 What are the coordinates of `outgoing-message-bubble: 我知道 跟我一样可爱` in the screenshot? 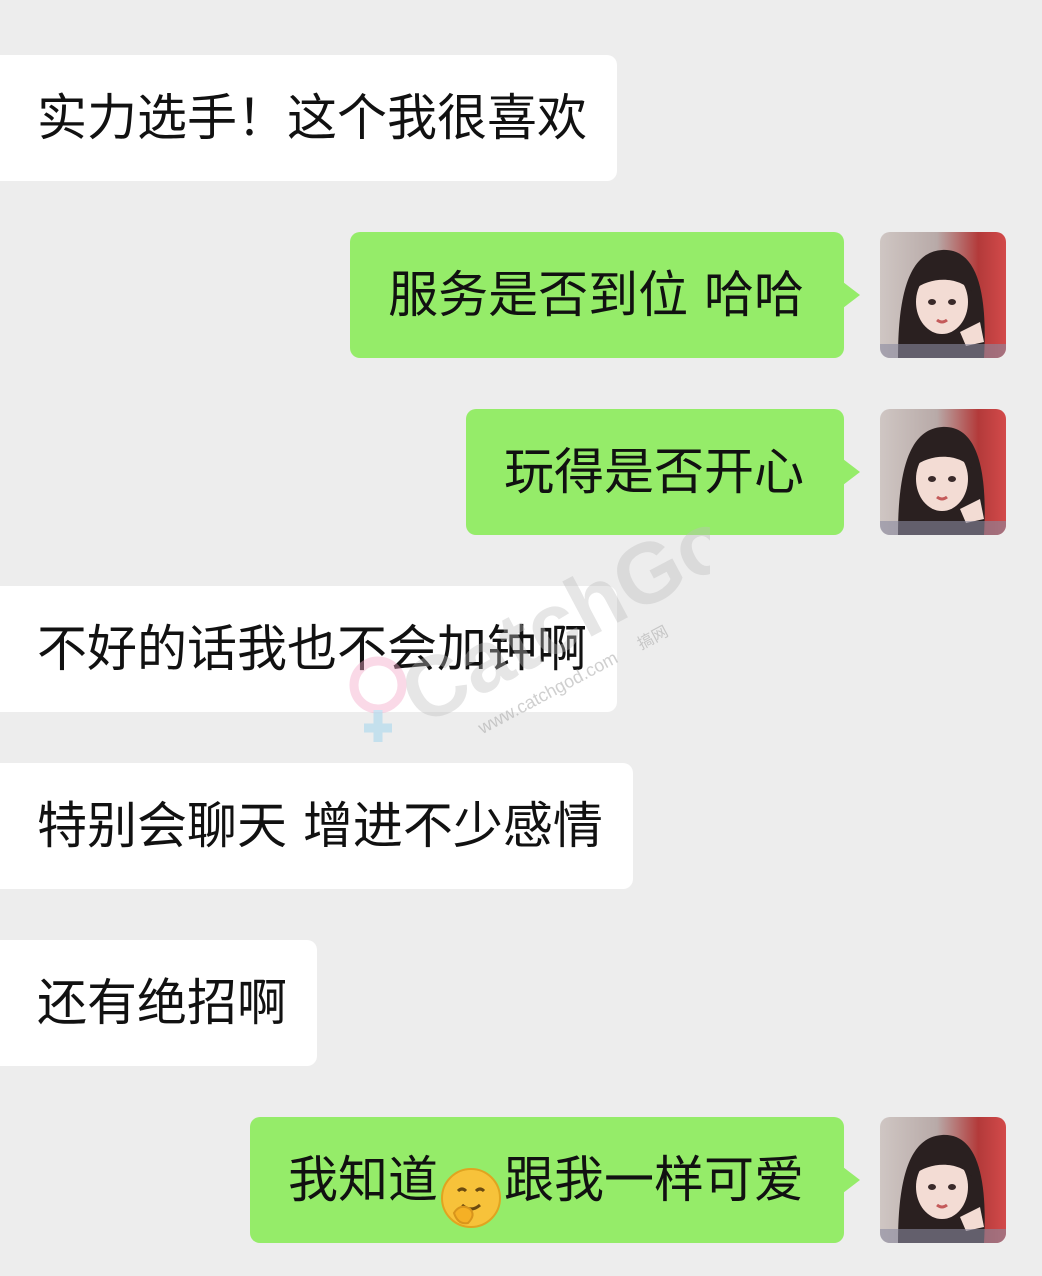 It's located at (555, 1180).